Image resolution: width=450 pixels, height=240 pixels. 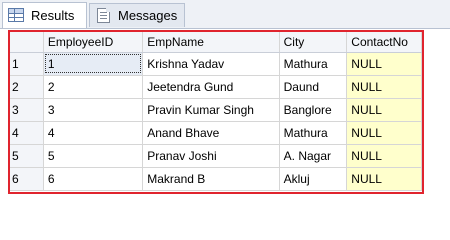 I want to click on table-row: 1 1 Krishna Yadav Mathura NULL, so click(x=216, y=64).